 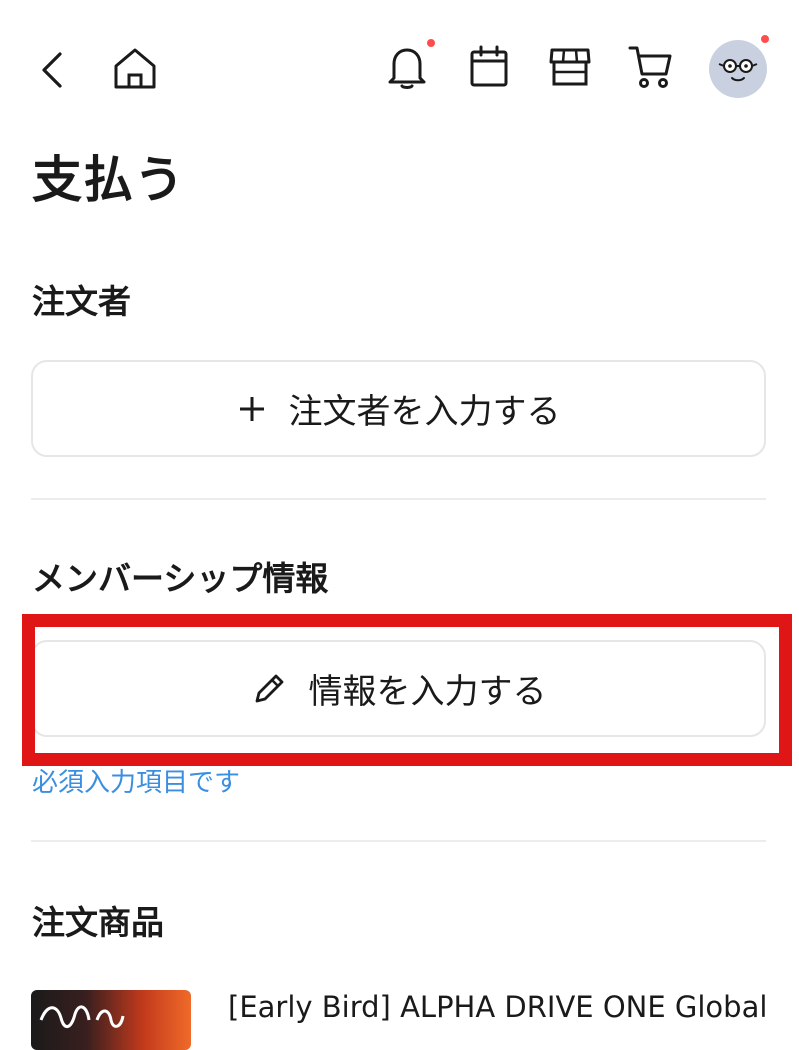 What do you see at coordinates (651, 67) in the screenshot?
I see `cart-icon` at bounding box center [651, 67].